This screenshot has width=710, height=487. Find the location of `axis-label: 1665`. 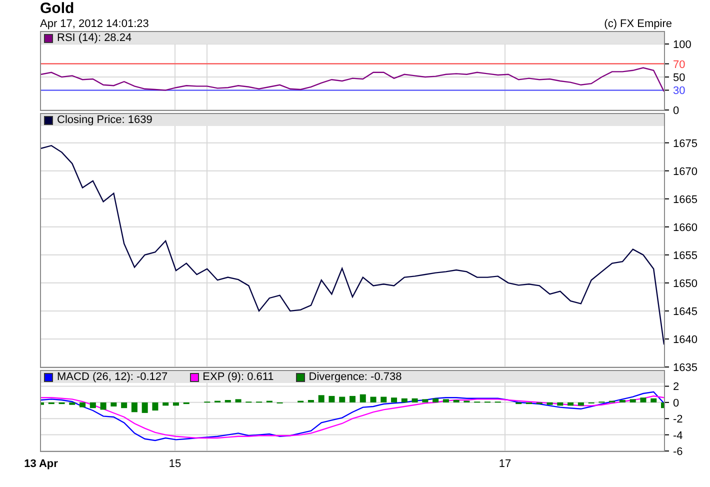

axis-label: 1665 is located at coordinates (685, 200).